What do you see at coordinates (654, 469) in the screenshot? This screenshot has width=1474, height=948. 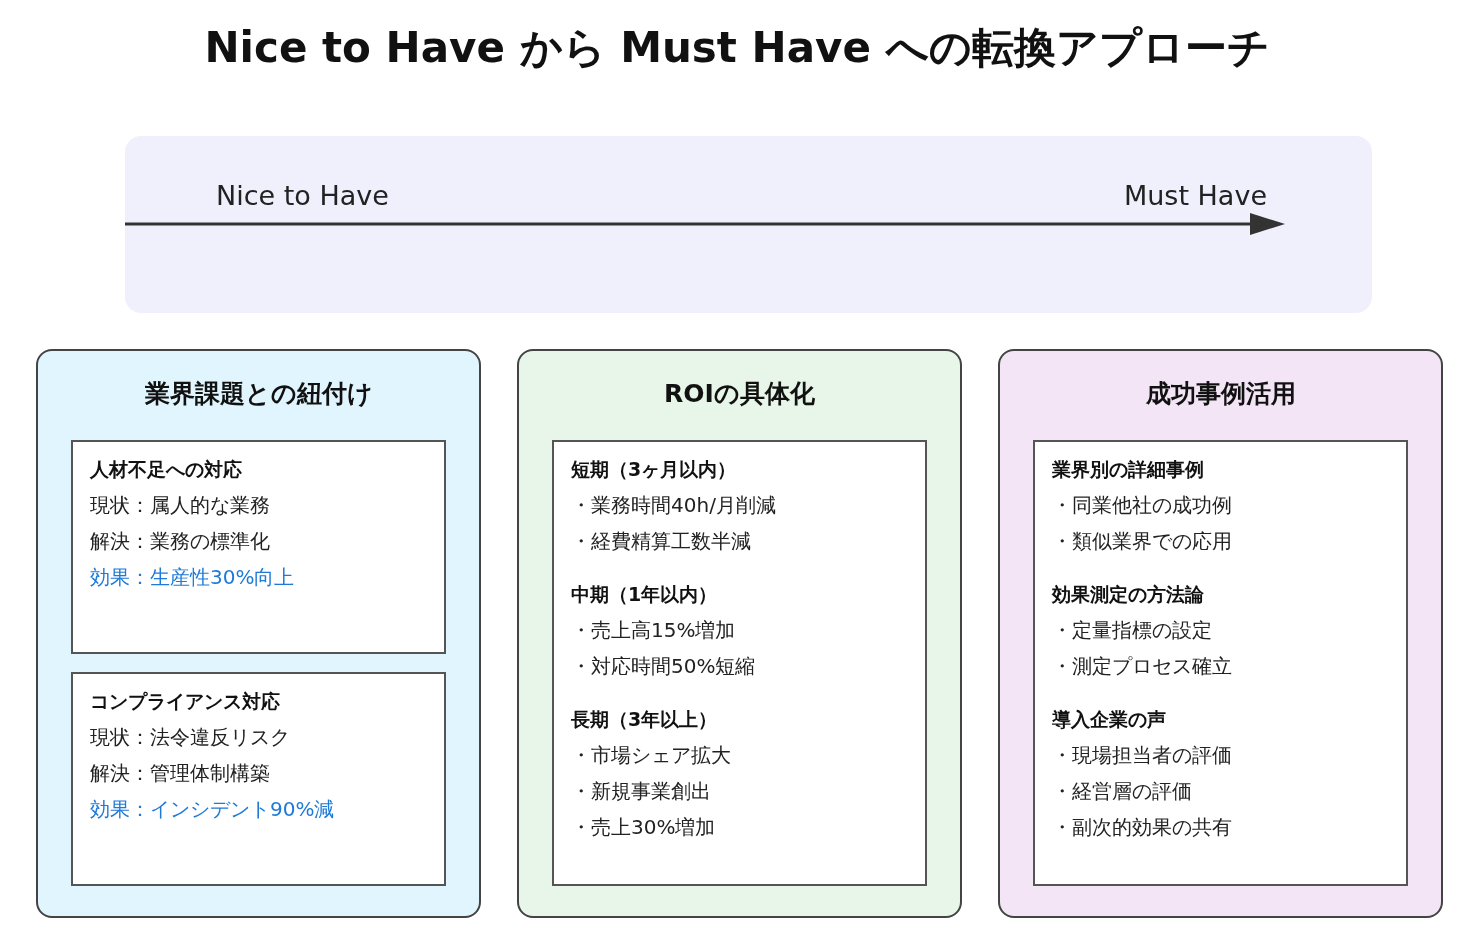 I see `section-heading: 短期（3ヶ月以内）` at bounding box center [654, 469].